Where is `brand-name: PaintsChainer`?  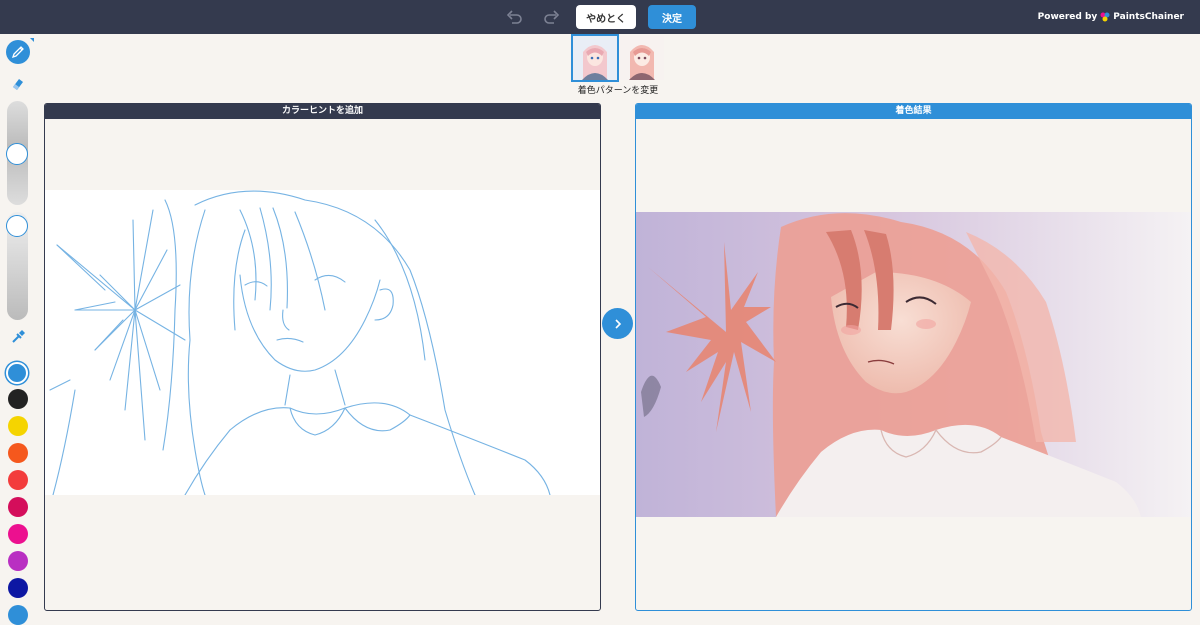 brand-name: PaintsChainer is located at coordinates (1148, 17).